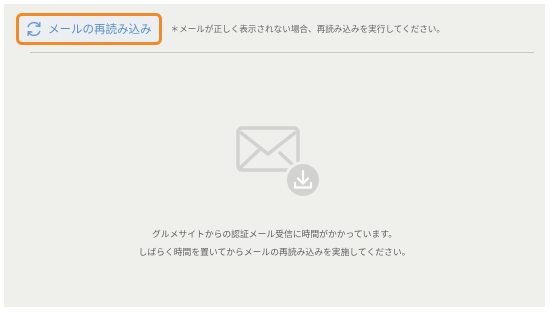  I want to click on waiting-message-line-2: しばらく時間を置いてからメールの再読み込みを実施してください。, so click(274, 253).